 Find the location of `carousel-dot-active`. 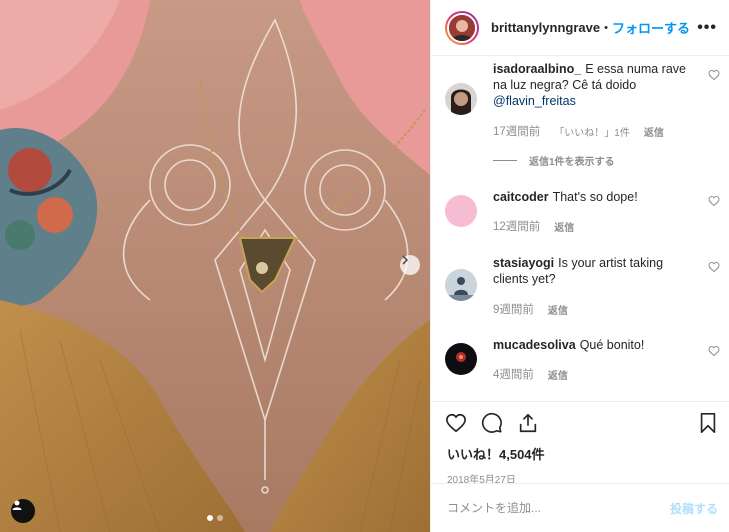

carousel-dot-active is located at coordinates (210, 518).